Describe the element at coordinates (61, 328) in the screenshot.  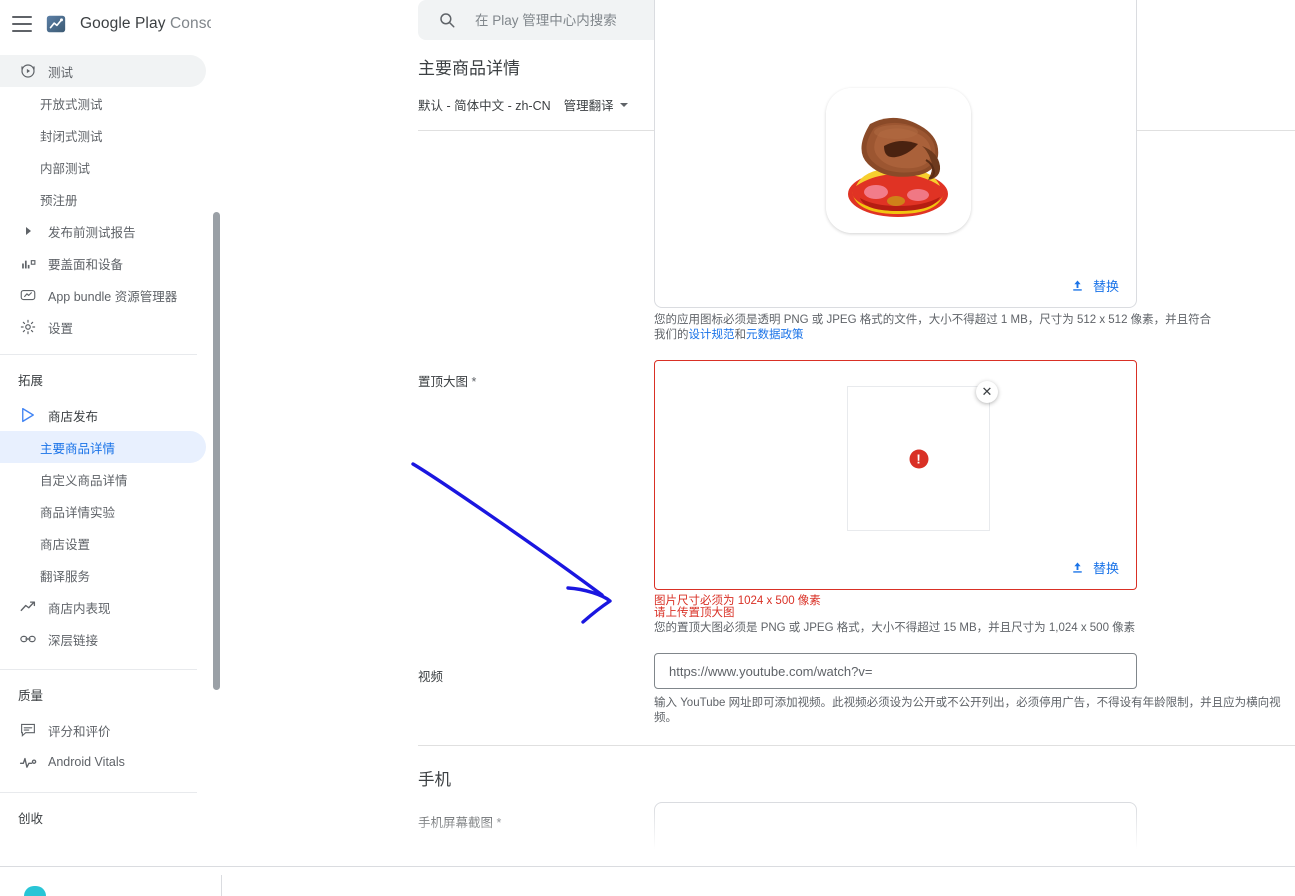
I see `sidebar-item-label: 设置` at that location.